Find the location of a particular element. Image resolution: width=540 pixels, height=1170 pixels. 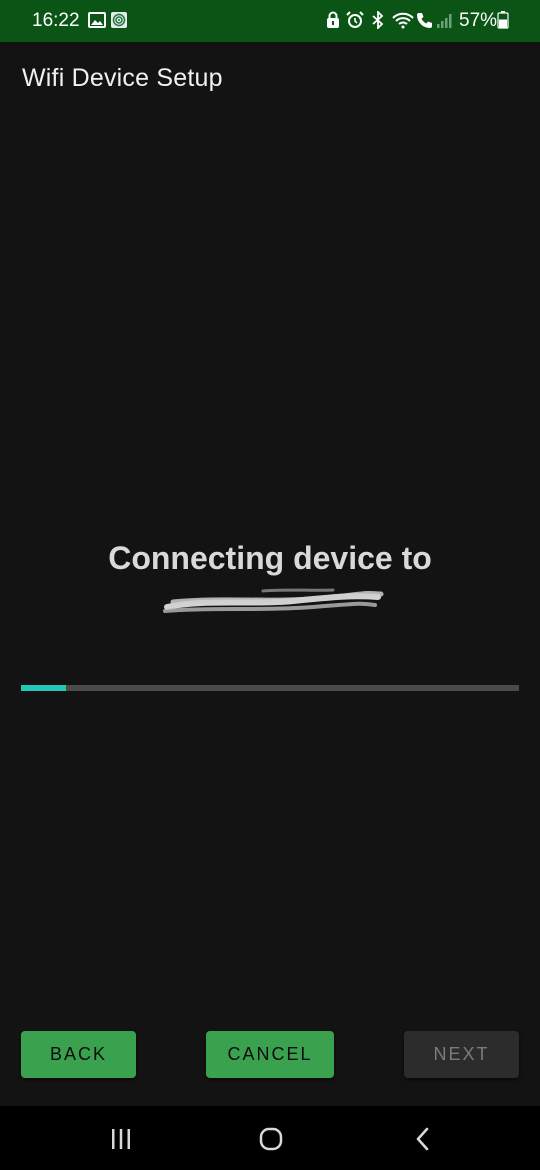

cancel-button: CANCEL is located at coordinates (270, 1054).